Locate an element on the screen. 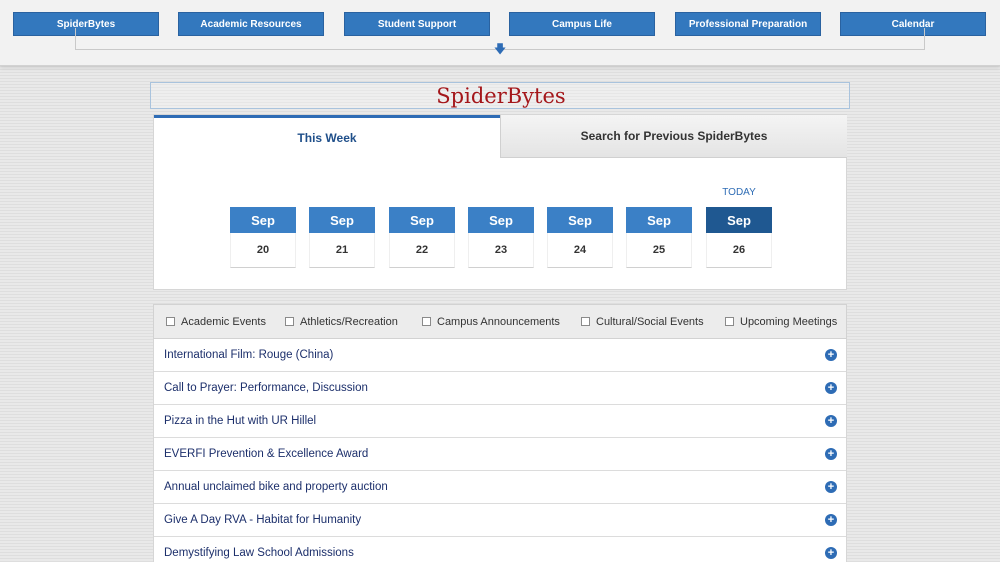  event-item: International Film: Rouge (China) + is located at coordinates (500, 355).